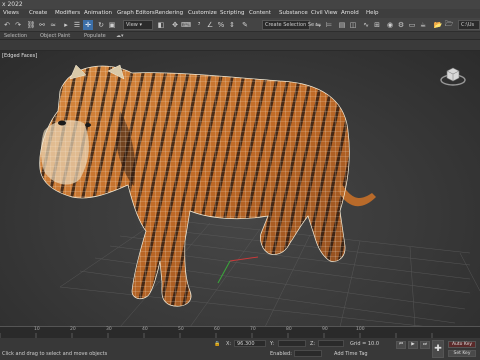 This screenshot has height=360, width=480. Describe the element at coordinates (88, 25) in the screenshot. I see `select-and-move-icon: ✛` at that location.